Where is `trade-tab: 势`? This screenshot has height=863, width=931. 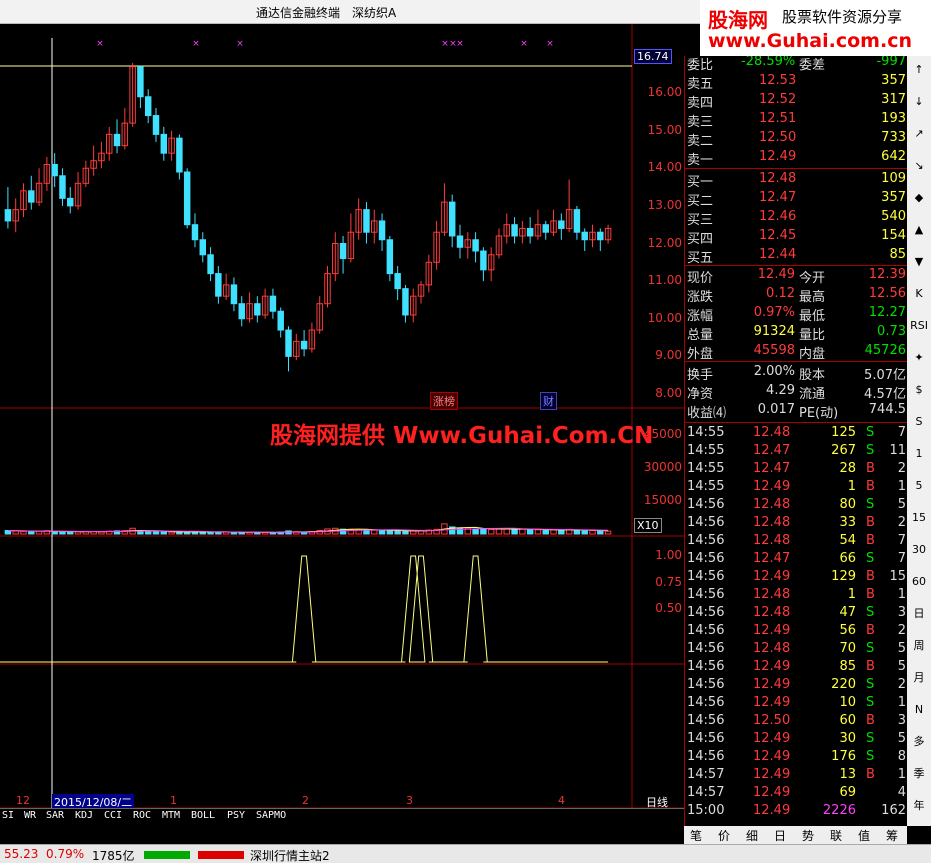
trade-tab: 势 is located at coordinates (808, 835).